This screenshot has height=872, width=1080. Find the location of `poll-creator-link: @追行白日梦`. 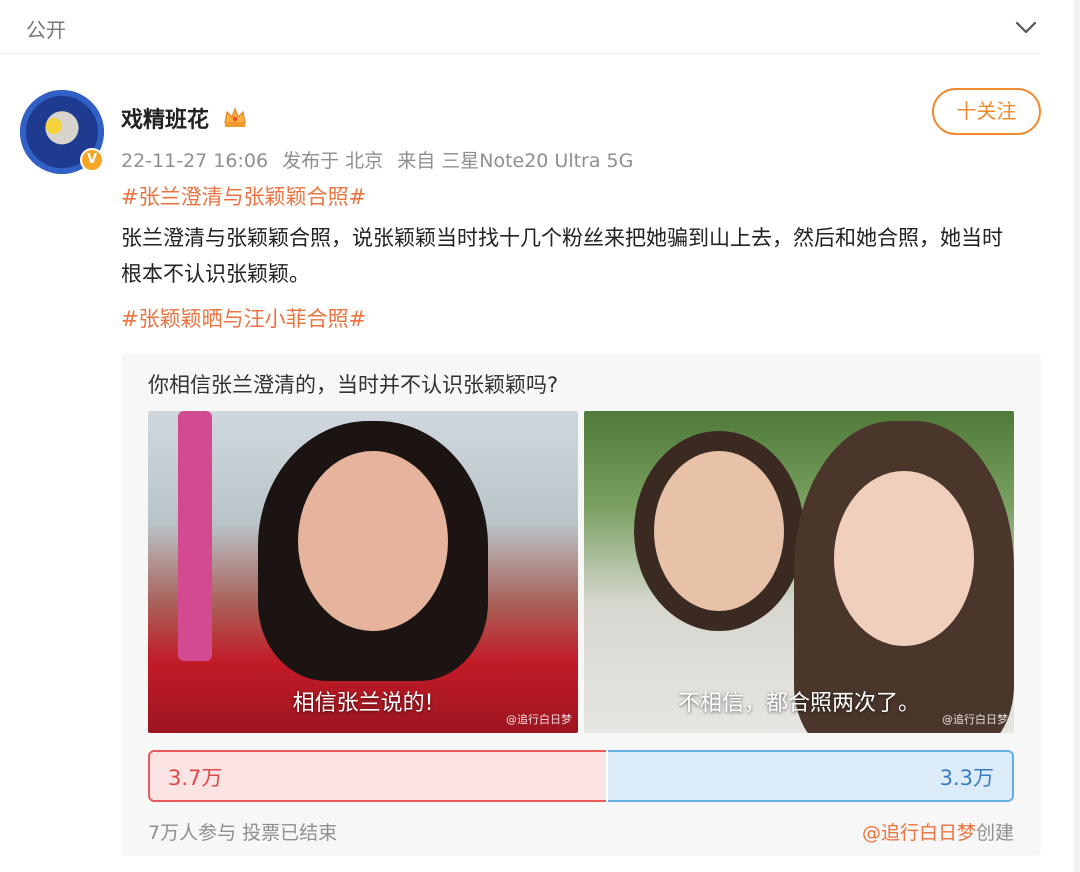

poll-creator-link: @追行白日梦 is located at coordinates (919, 833).